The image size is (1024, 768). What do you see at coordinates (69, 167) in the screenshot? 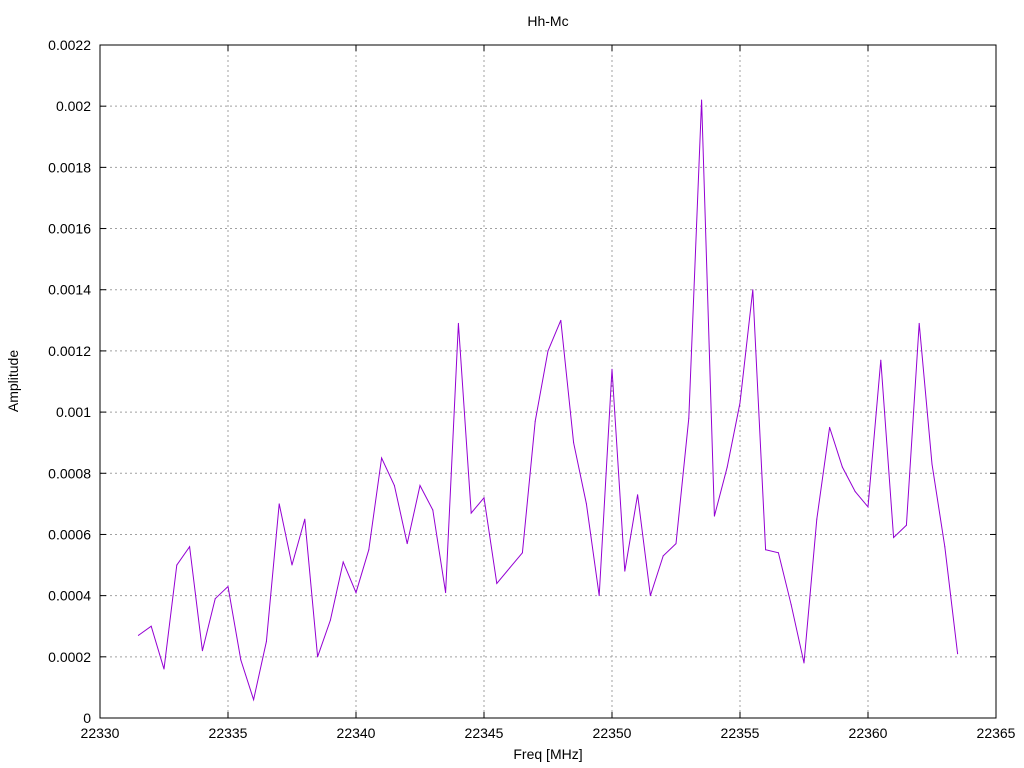
I see `y-tick-label: 0.0018` at bounding box center [69, 167].